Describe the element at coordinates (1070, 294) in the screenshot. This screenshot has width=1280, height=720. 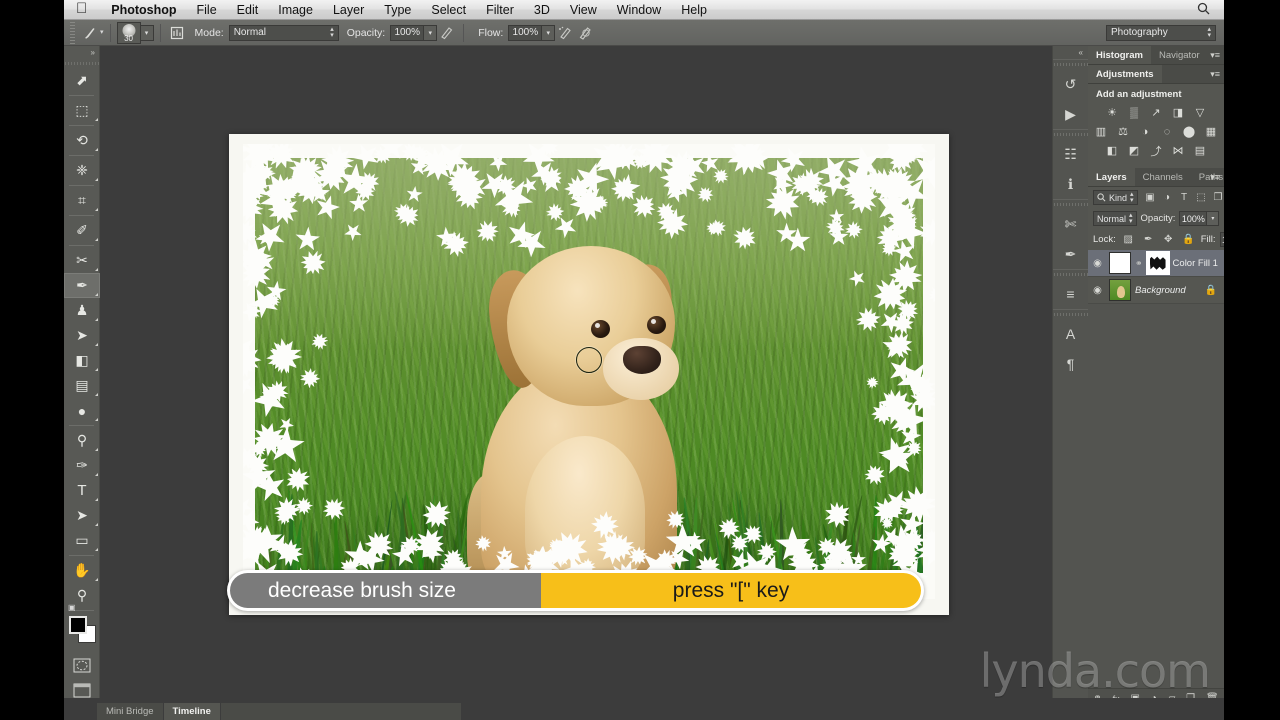
I see `layer-comps-icon: ≡` at that location.